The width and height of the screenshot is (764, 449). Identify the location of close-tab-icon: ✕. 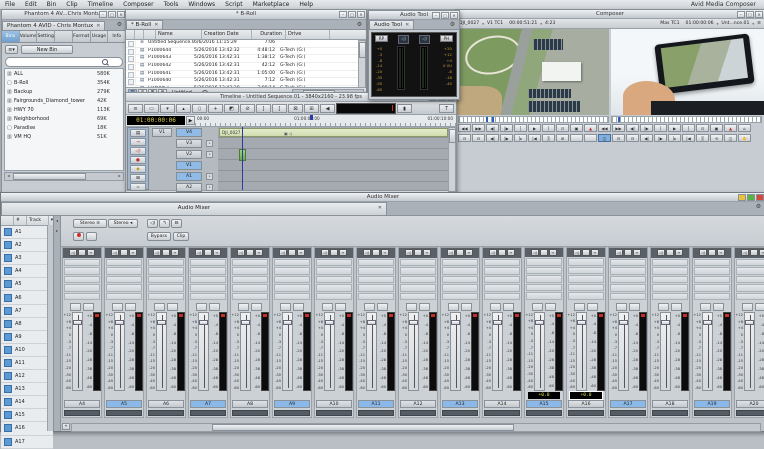
(407, 25).